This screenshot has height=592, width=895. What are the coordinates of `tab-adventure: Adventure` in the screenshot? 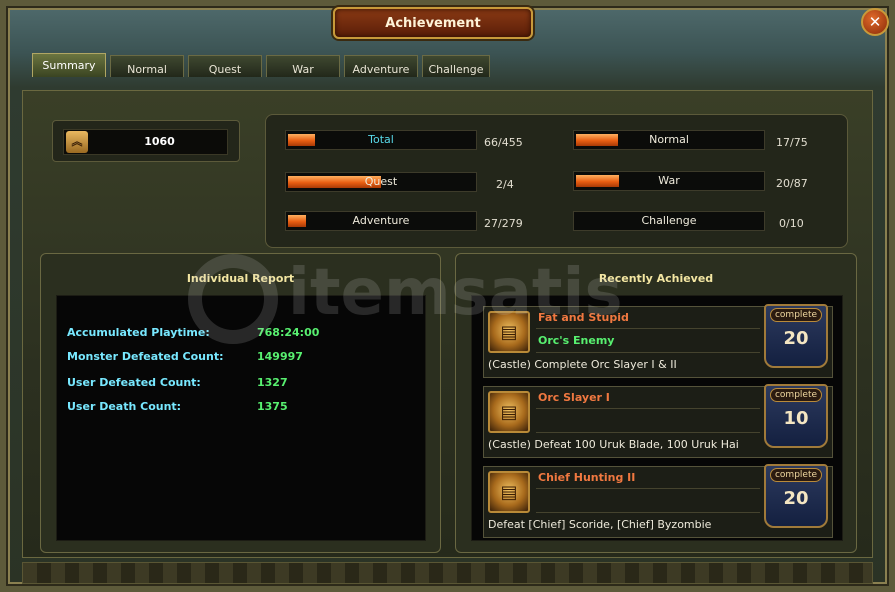 It's located at (381, 66).